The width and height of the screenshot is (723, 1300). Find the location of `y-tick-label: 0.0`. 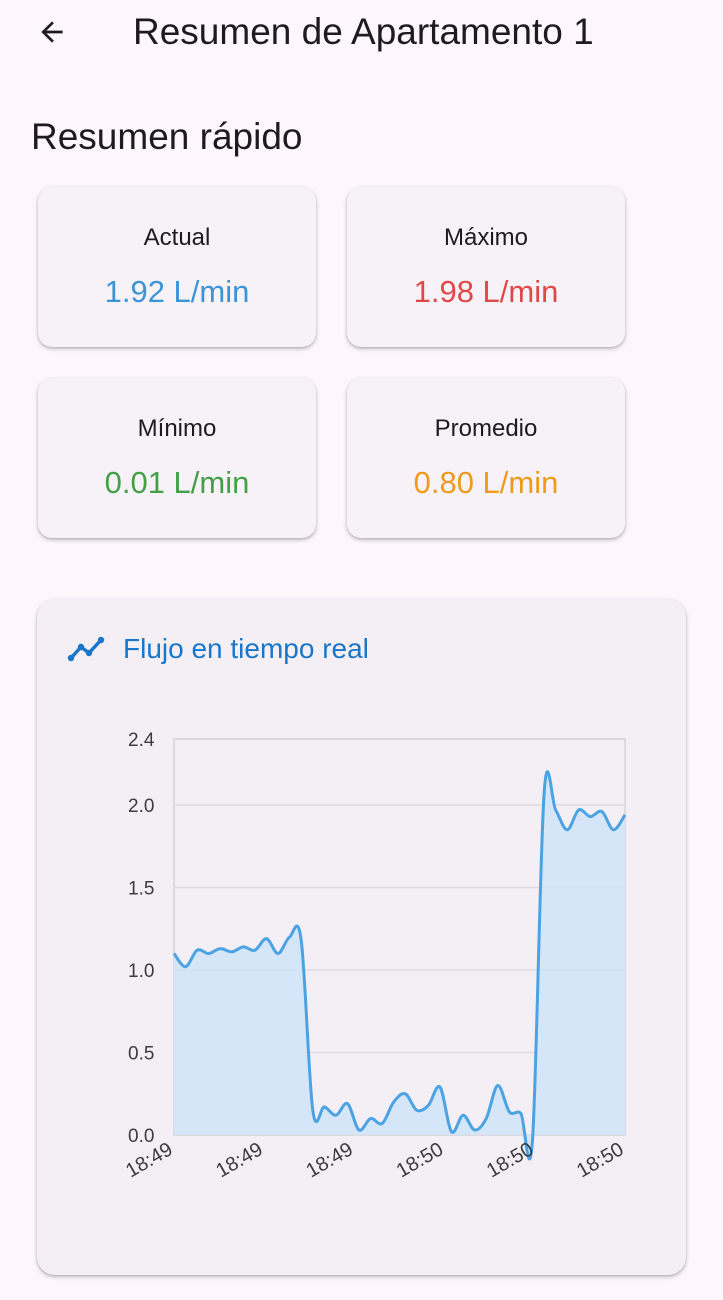

y-tick-label: 0.0 is located at coordinates (141, 1136).